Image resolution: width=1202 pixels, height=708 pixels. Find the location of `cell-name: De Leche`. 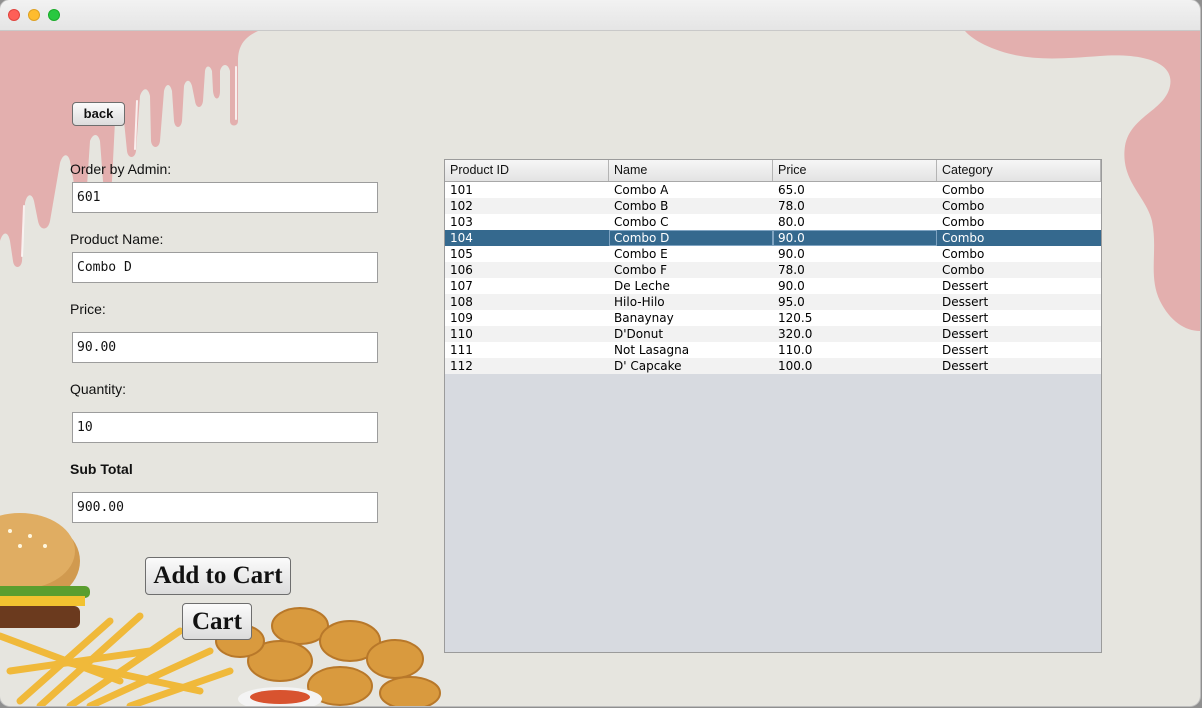

cell-name: De Leche is located at coordinates (642, 286).